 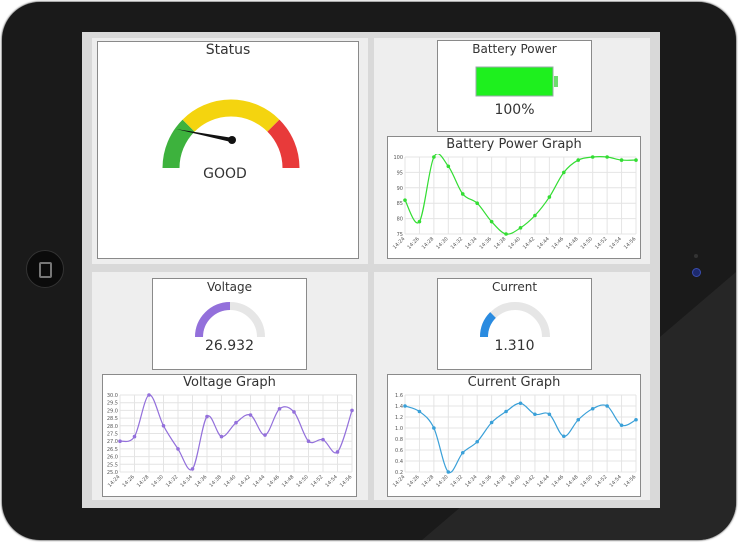 I want to click on y-tick-label: 90, so click(x=400, y=189).